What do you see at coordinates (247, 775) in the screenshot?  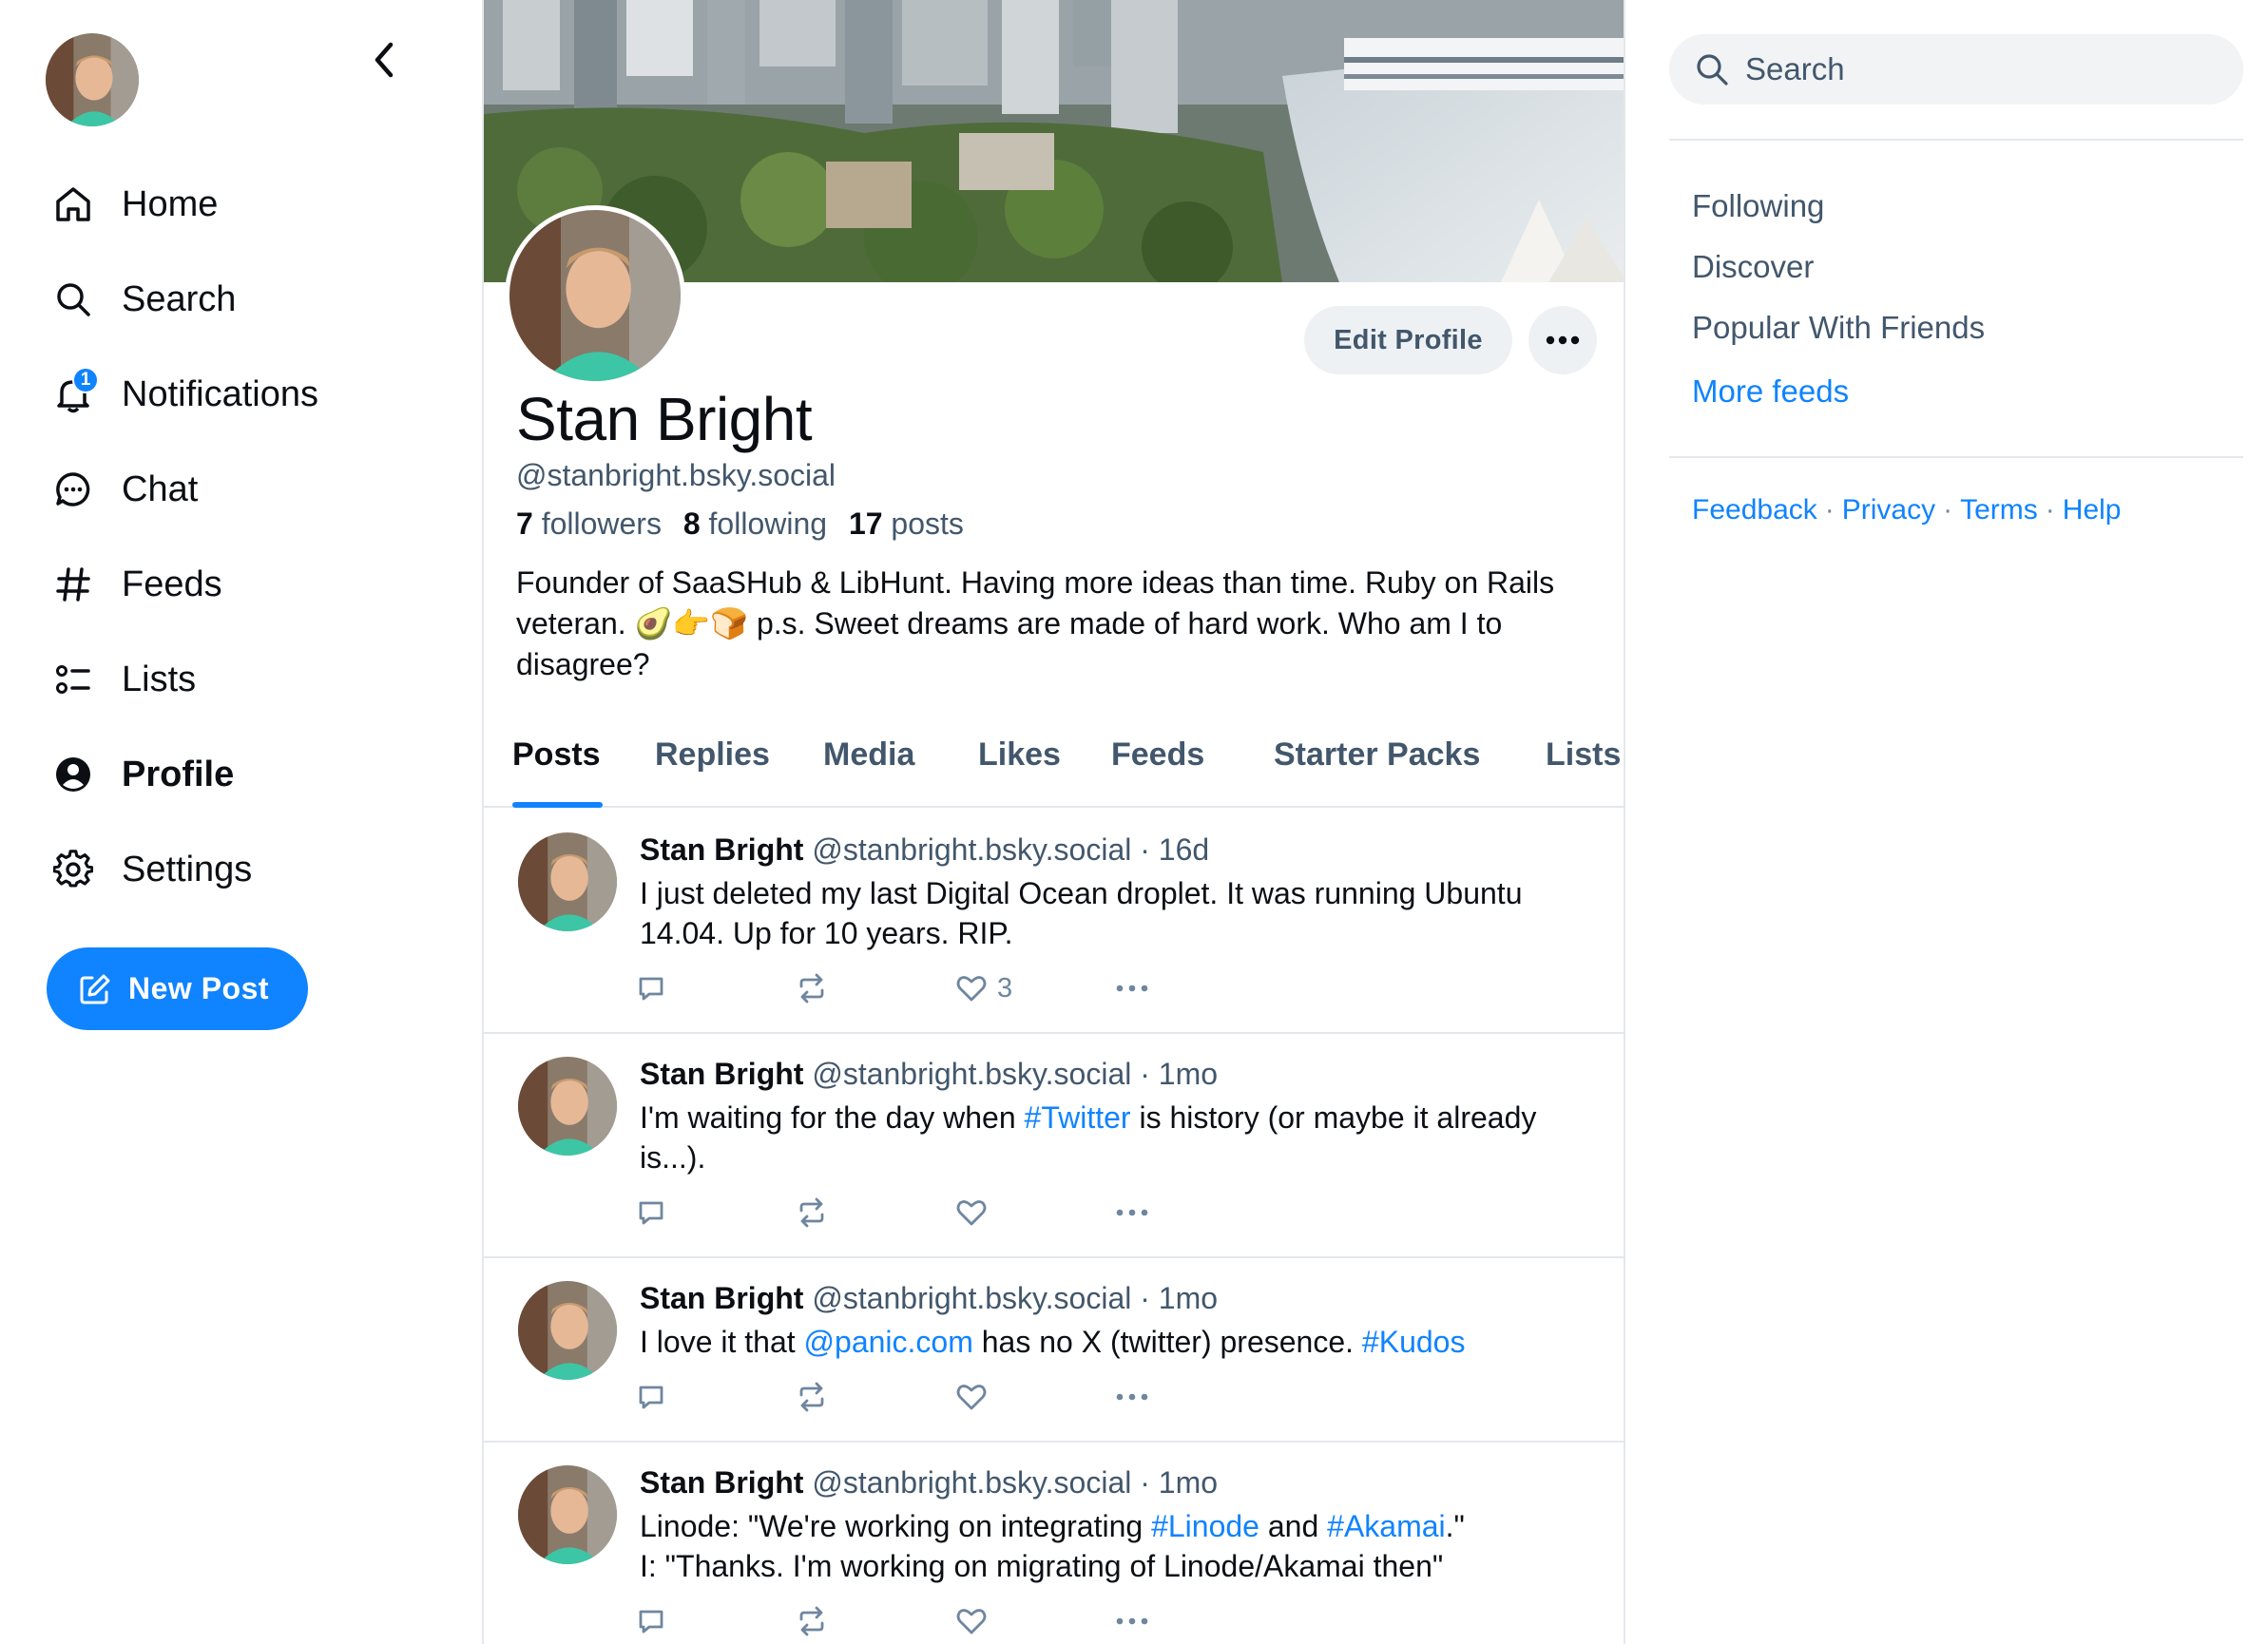 I see `nav-item-profile: Profile` at bounding box center [247, 775].